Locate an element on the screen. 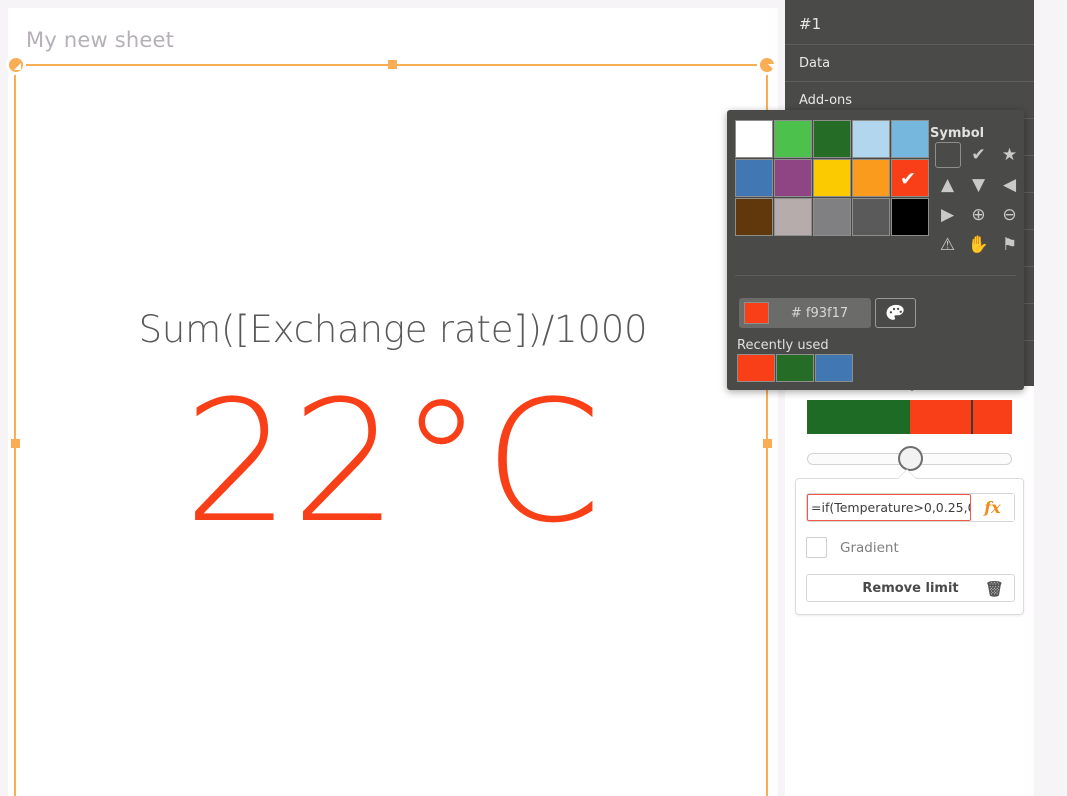 The height and width of the screenshot is (796, 1067). triangle-up-left-icon is located at coordinates (17, 66).